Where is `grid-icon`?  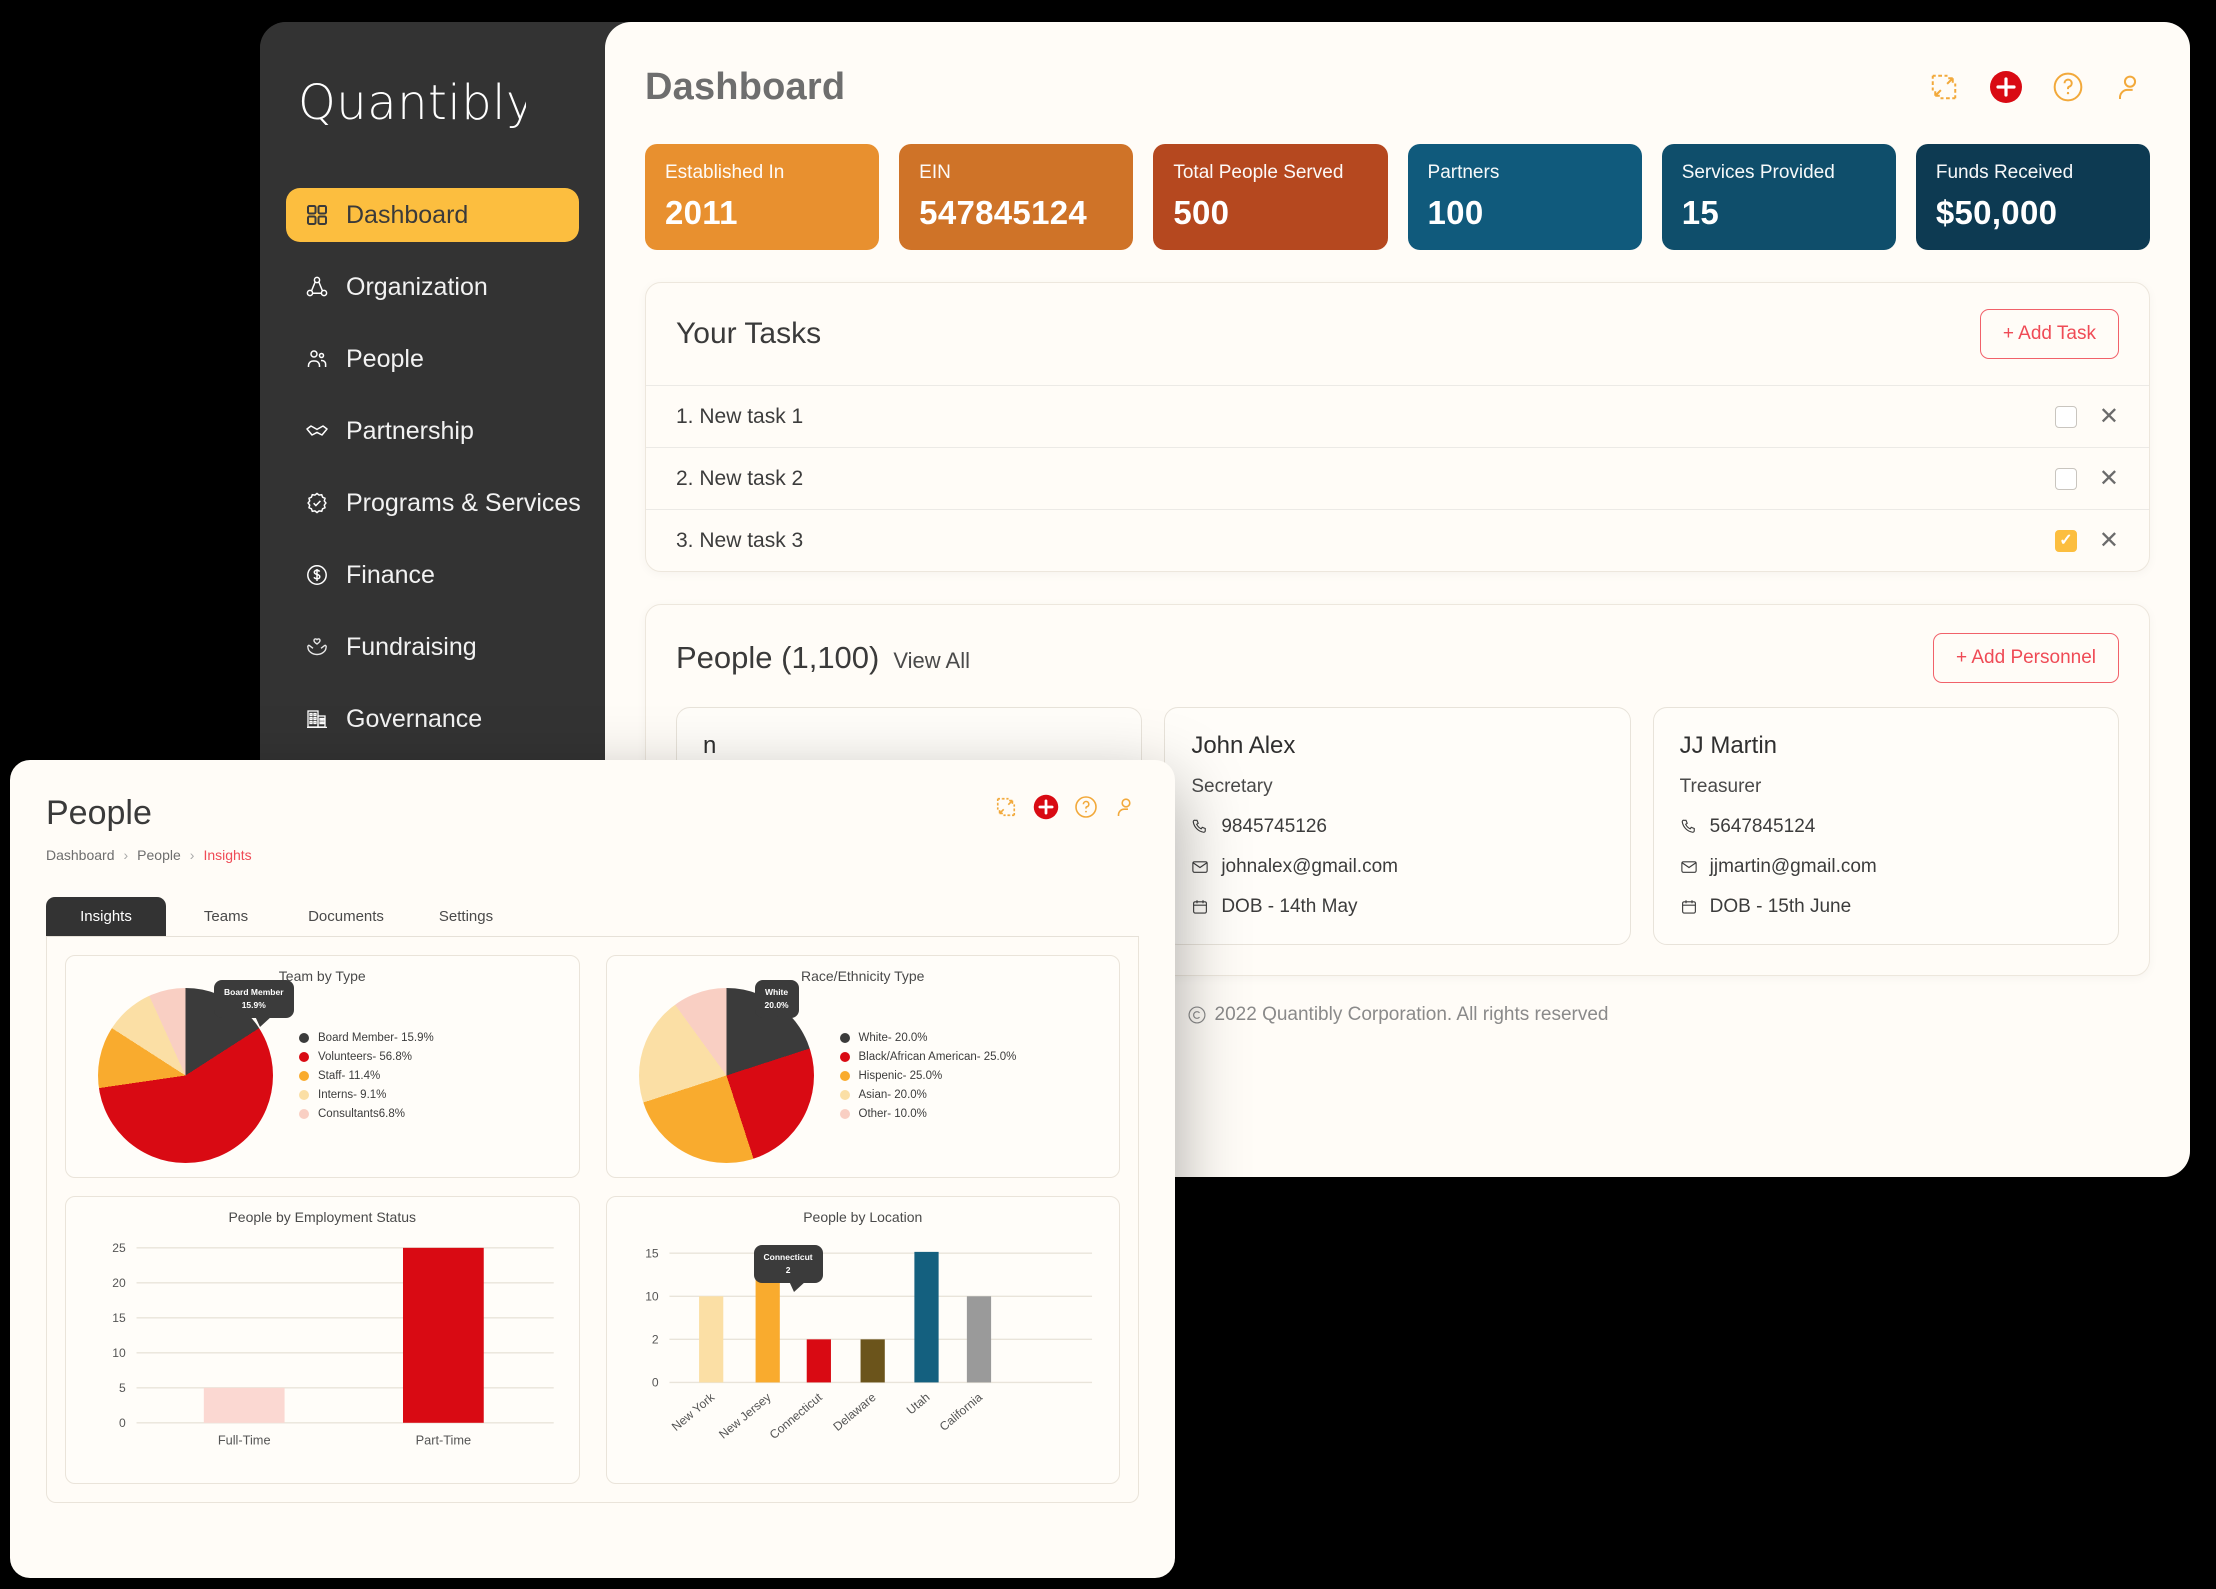 grid-icon is located at coordinates (317, 215).